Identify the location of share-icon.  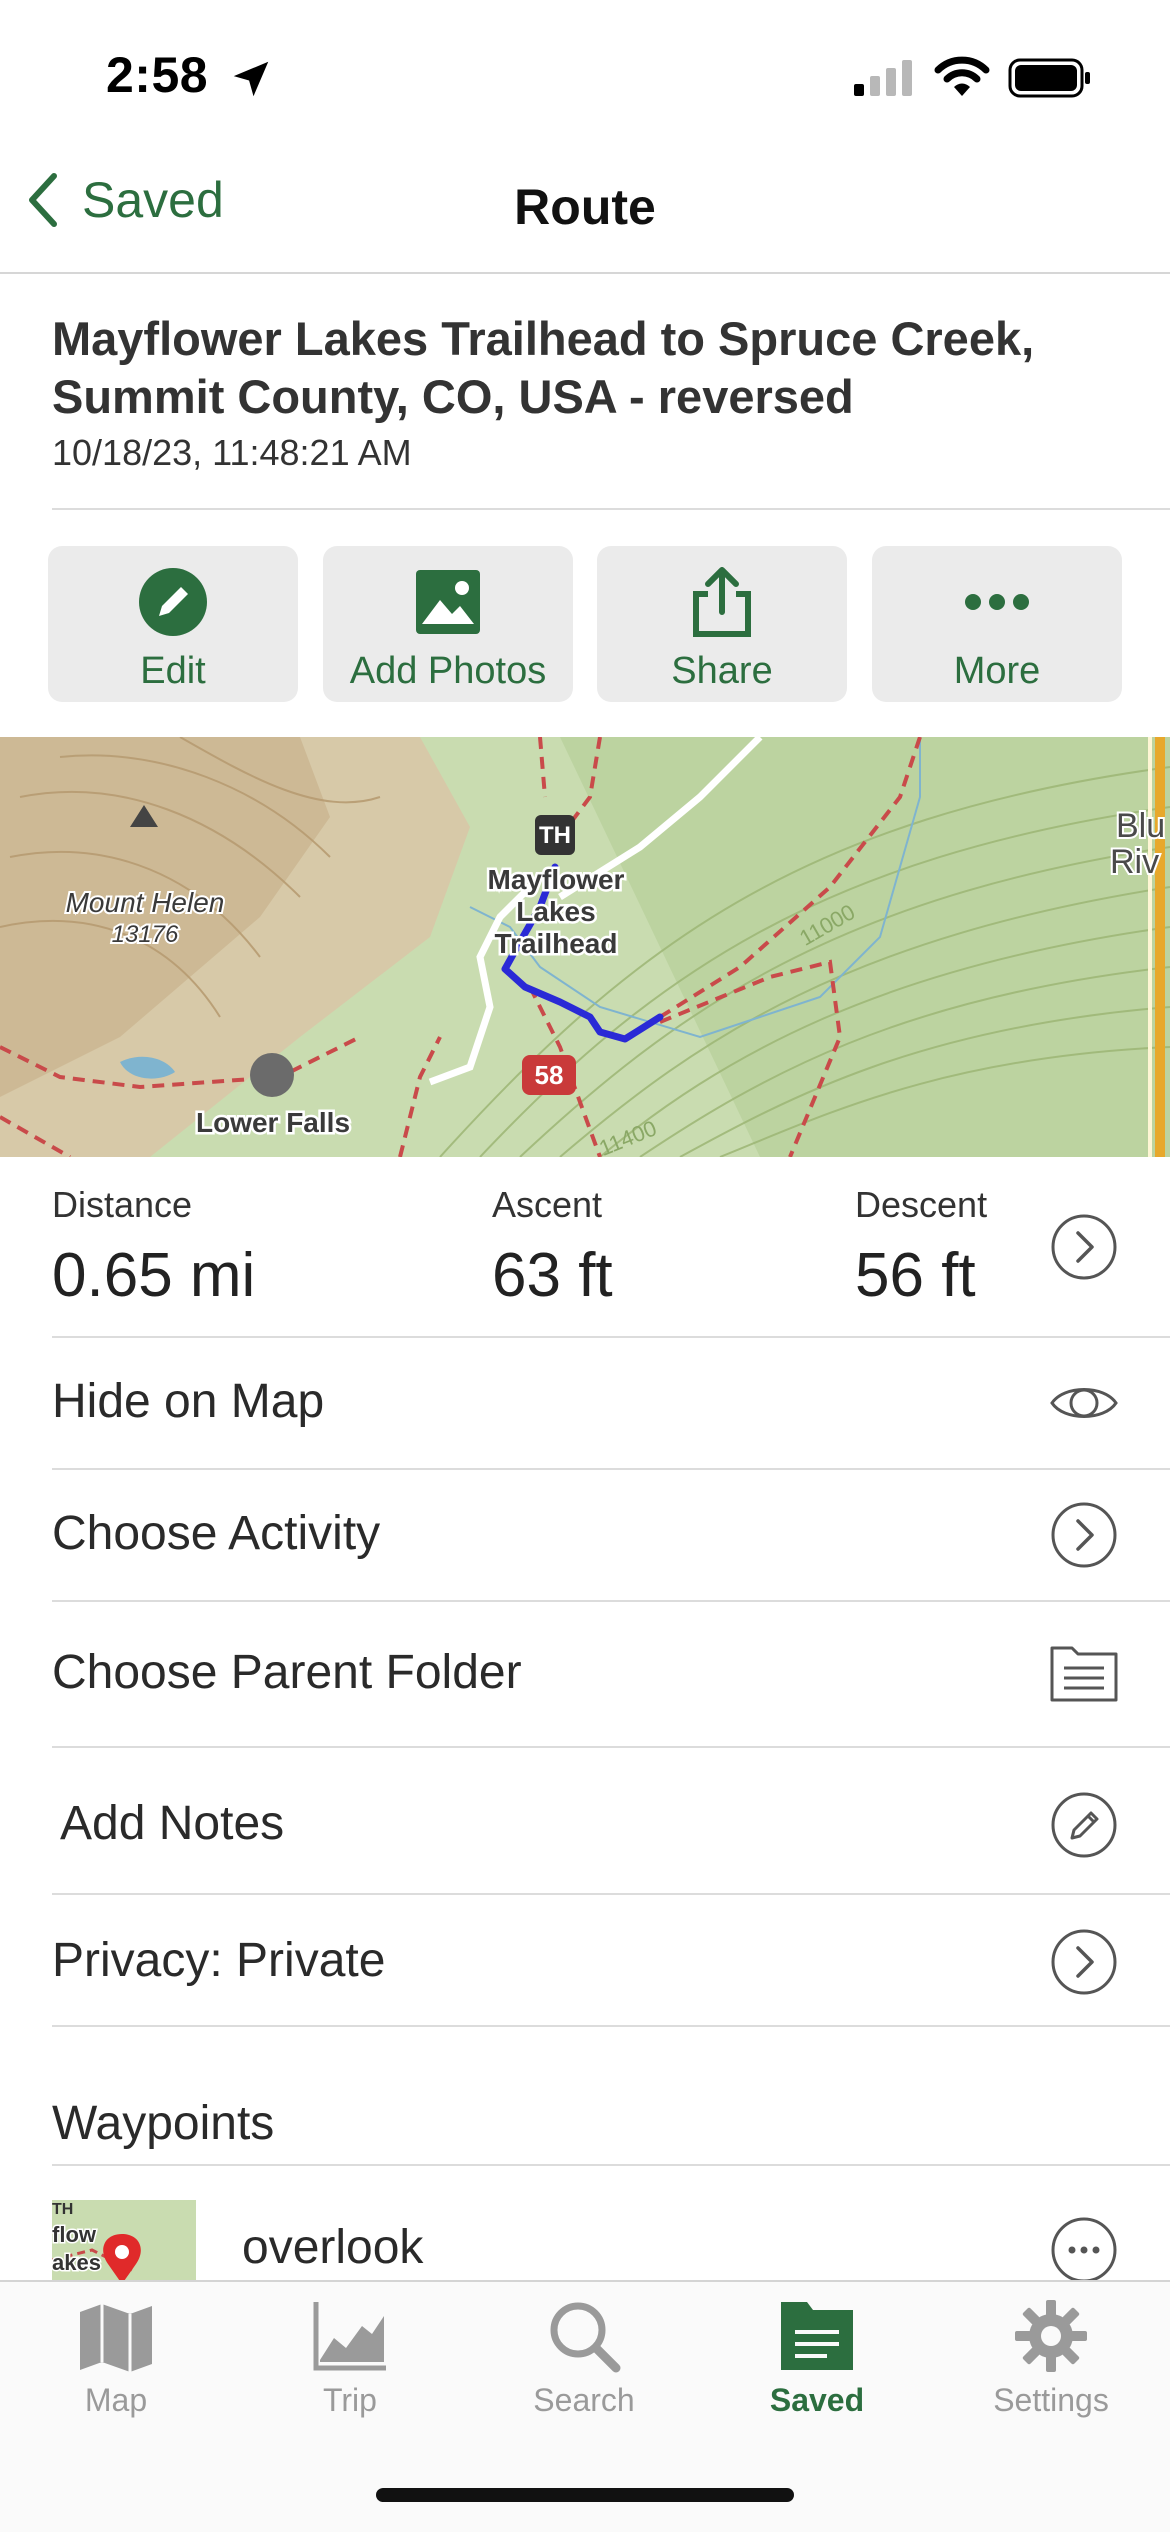
(722, 602).